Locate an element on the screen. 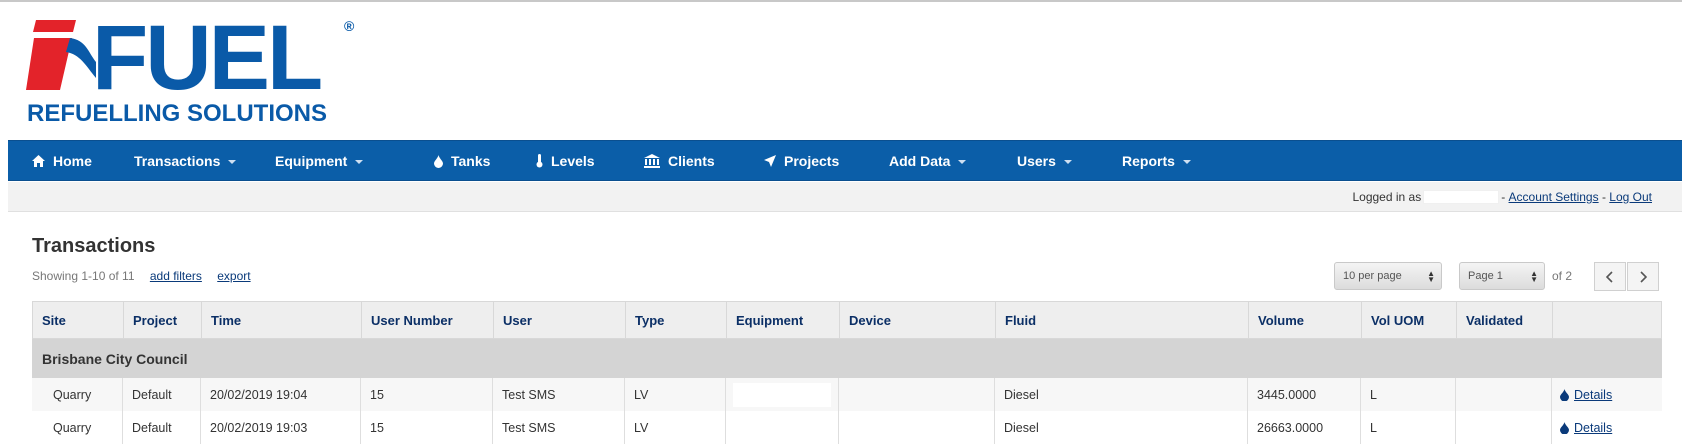  column-header-user: User is located at coordinates (560, 320).